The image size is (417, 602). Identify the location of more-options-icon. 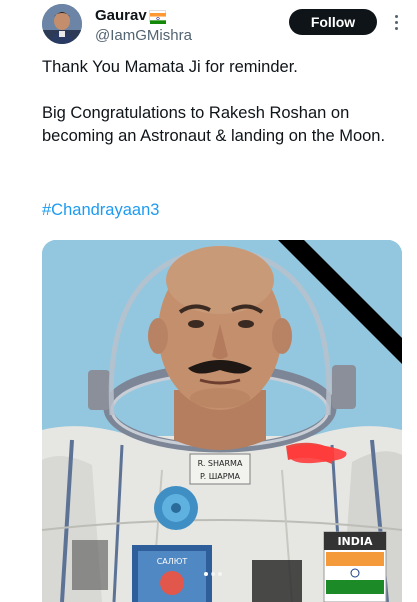
(396, 22).